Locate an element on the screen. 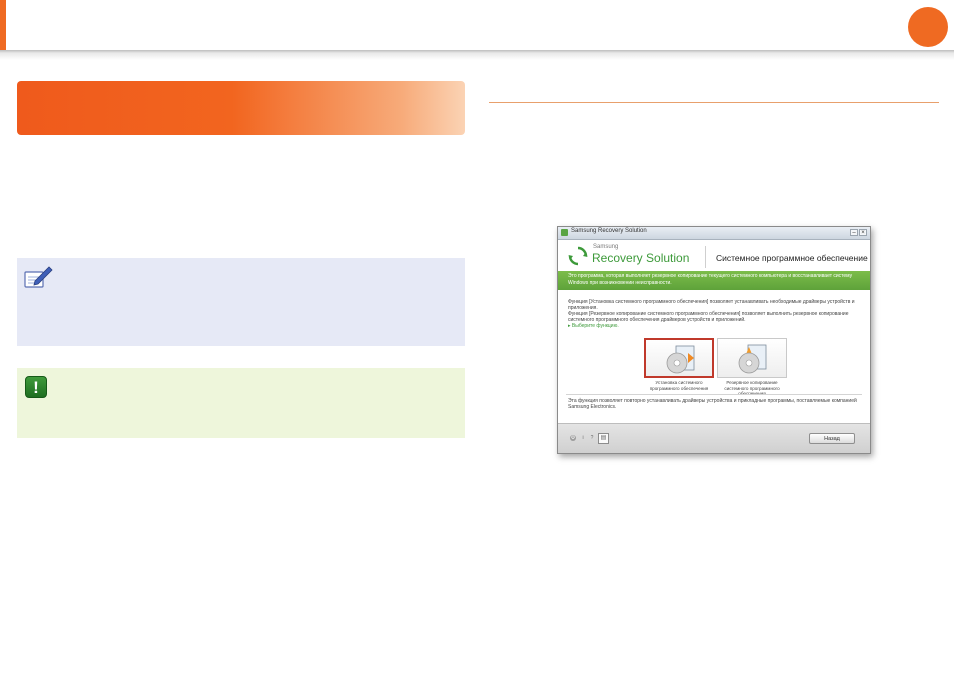 This screenshot has width=954, height=677. back-button: Назад is located at coordinates (832, 438).